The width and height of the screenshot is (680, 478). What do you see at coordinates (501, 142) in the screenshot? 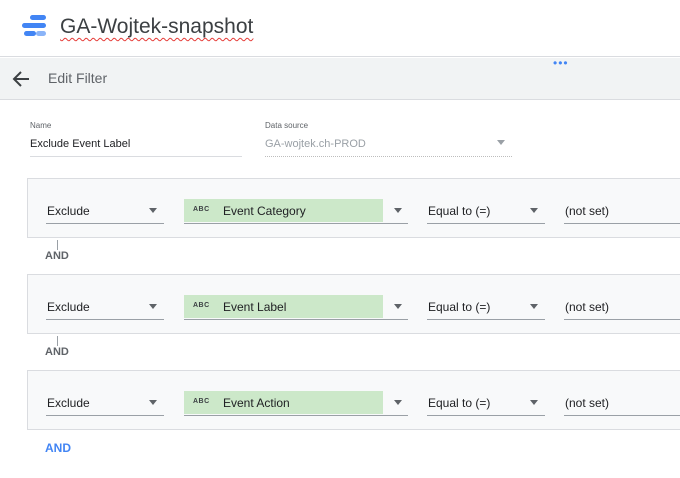
I see `data-source-chevron-down-icon` at bounding box center [501, 142].